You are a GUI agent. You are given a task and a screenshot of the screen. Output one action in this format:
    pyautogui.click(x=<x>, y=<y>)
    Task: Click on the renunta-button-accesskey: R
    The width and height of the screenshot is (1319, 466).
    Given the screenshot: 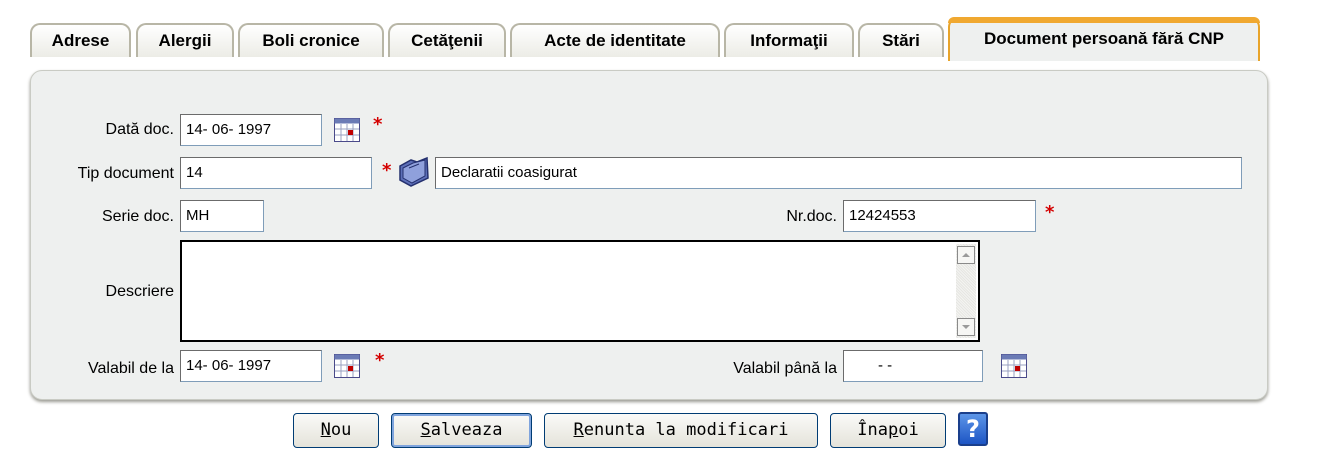 What is the action you would take?
    pyautogui.click(x=578, y=430)
    